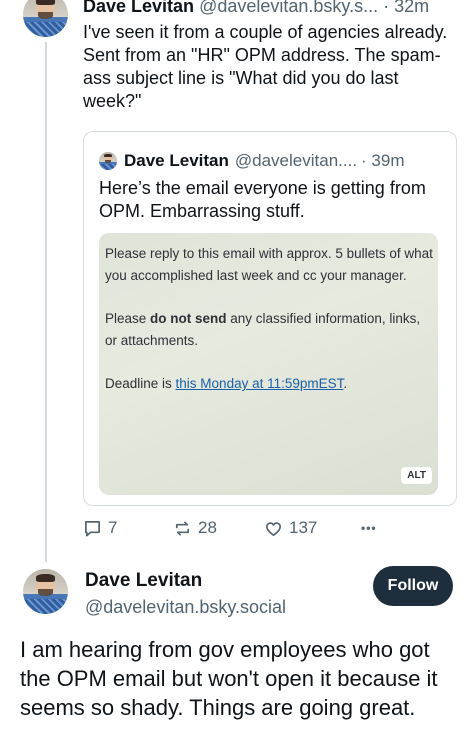 The width and height of the screenshot is (472, 750). I want to click on thread-line, so click(46, 302).